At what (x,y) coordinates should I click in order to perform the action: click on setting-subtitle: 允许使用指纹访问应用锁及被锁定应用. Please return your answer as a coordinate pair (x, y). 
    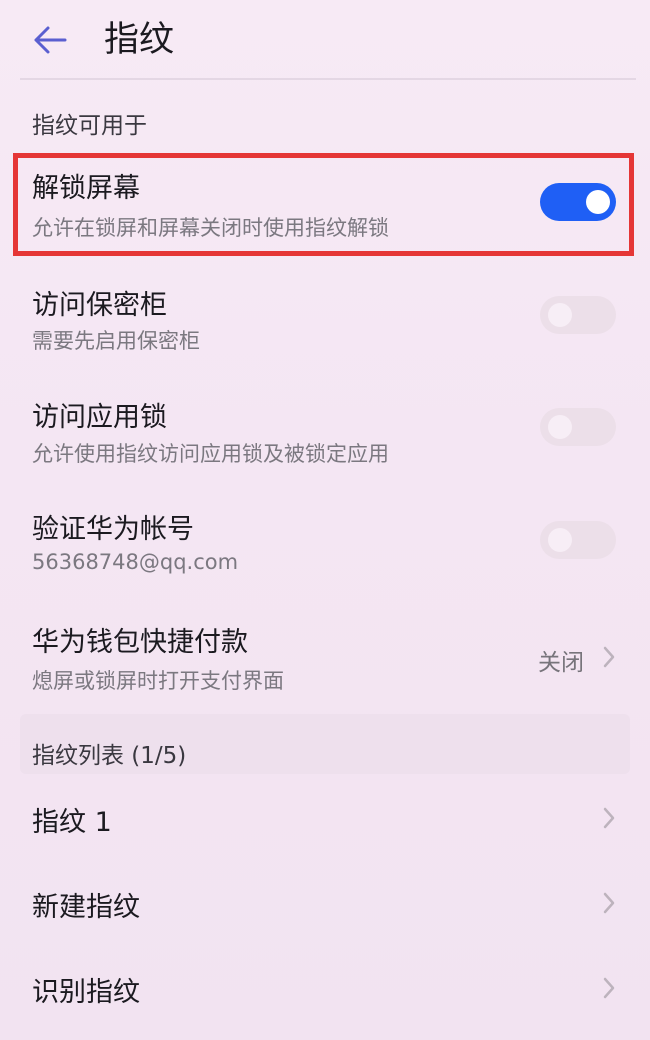
    Looking at the image, I should click on (210, 454).